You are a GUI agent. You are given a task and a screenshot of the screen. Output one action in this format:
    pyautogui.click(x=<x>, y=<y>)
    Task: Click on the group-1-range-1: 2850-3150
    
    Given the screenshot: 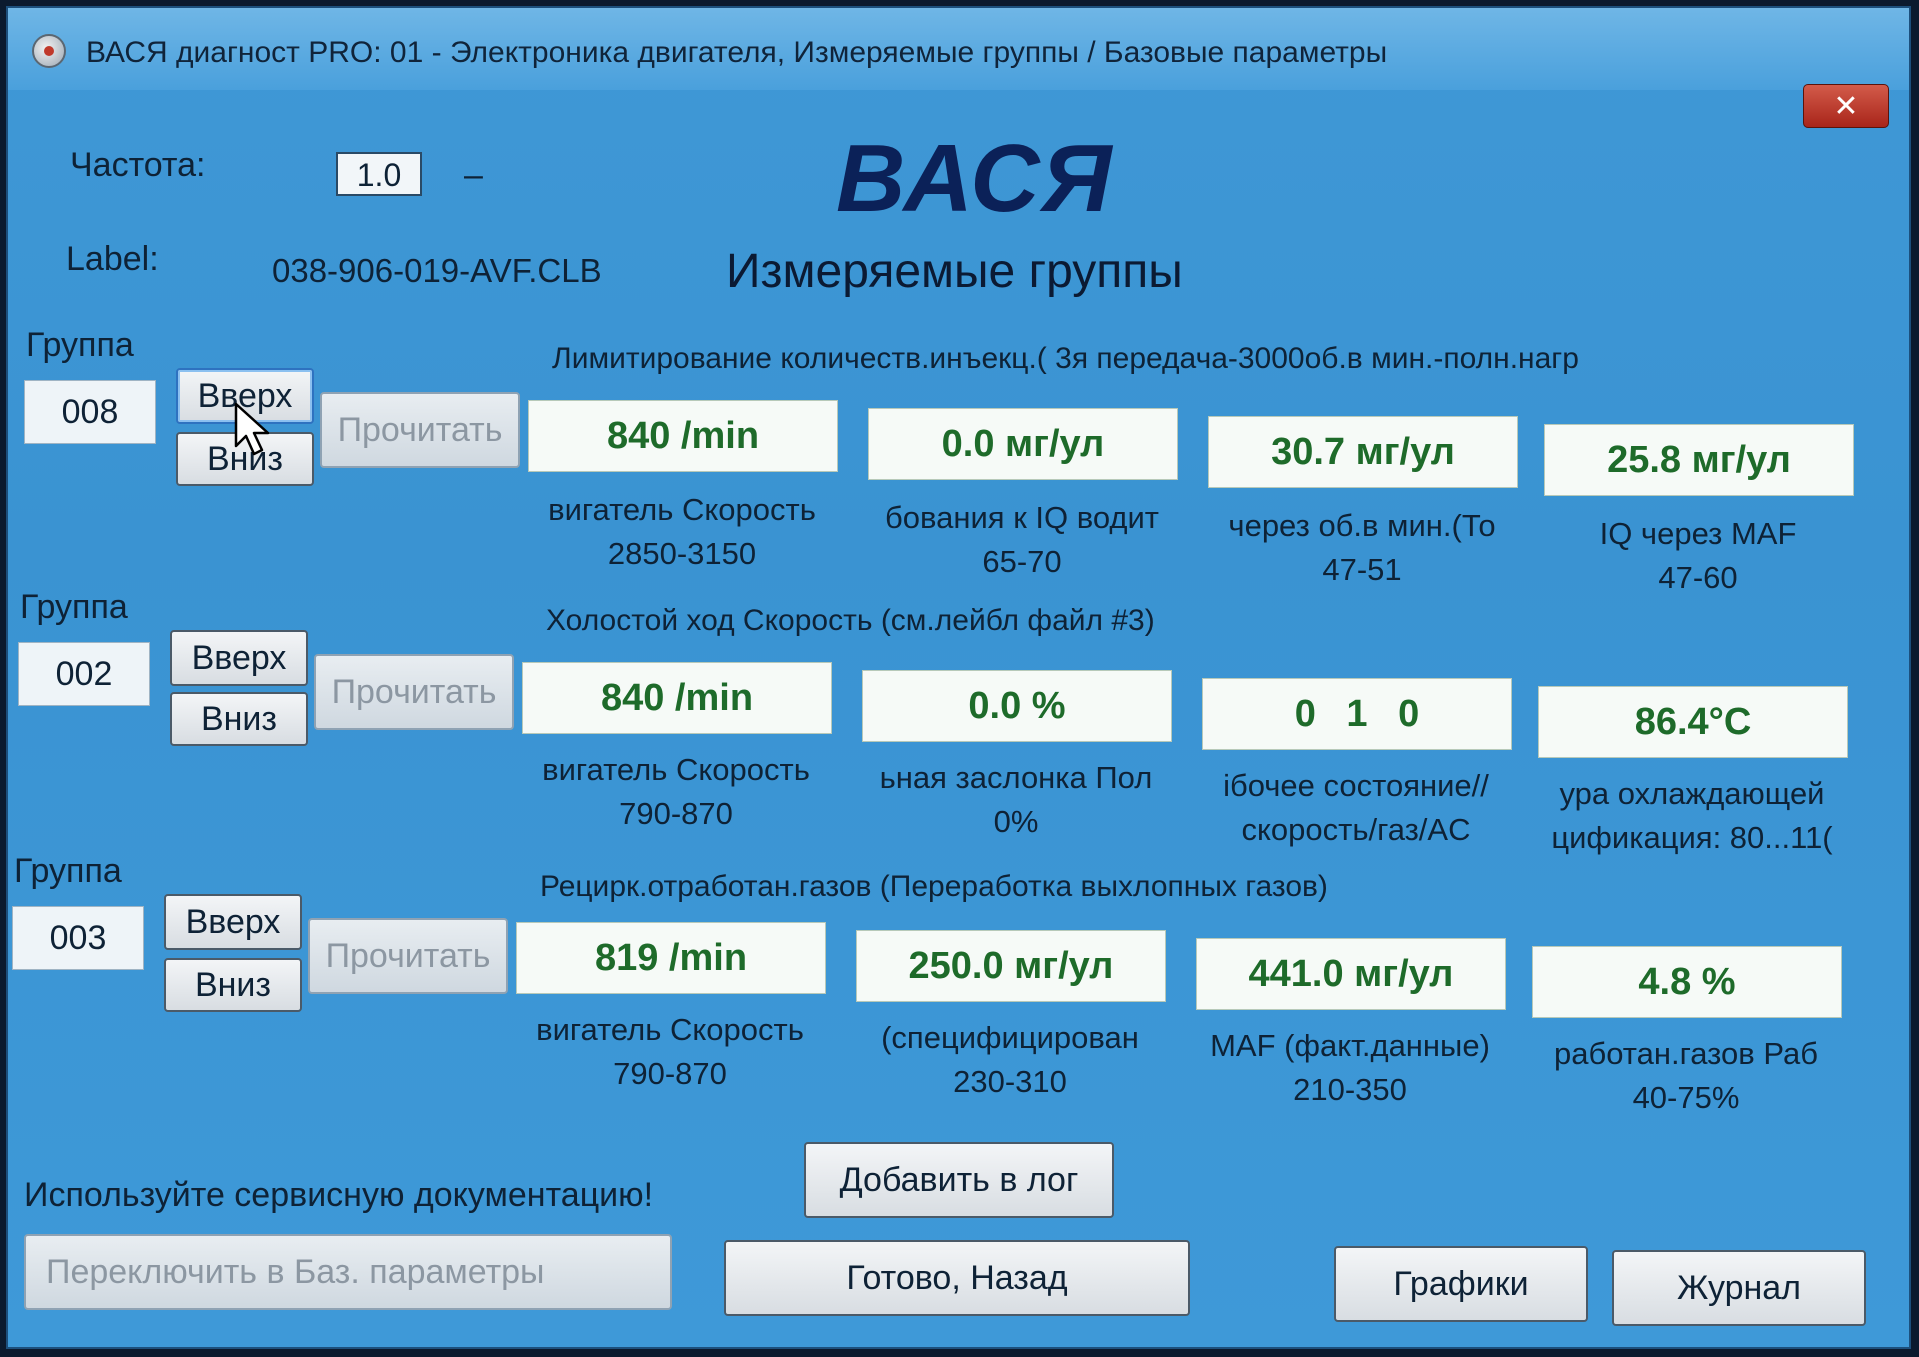 What is the action you would take?
    pyautogui.click(x=682, y=553)
    